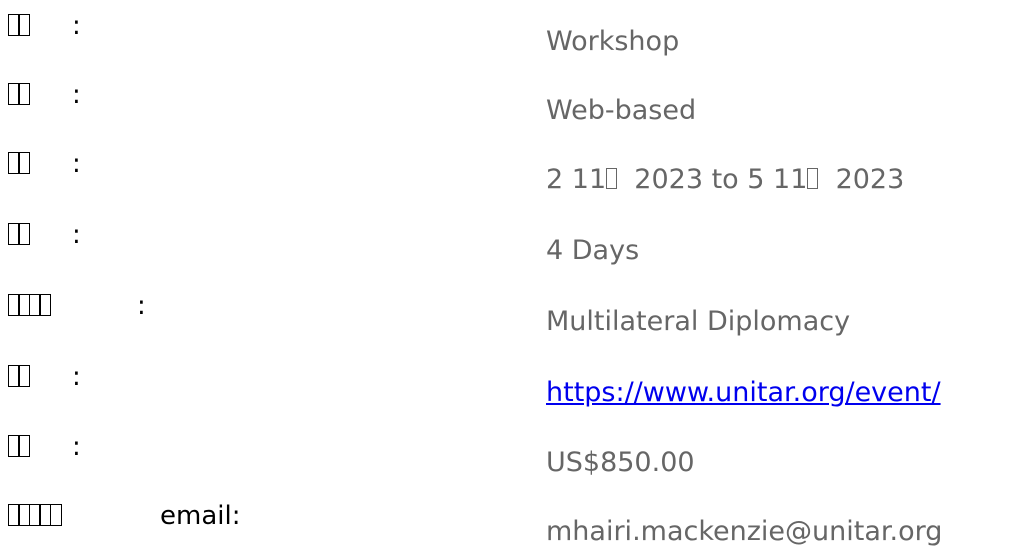 The width and height of the screenshot is (1022, 551). Describe the element at coordinates (721, 179) in the screenshot. I see `date-range: 2023 to 5 11` at that location.